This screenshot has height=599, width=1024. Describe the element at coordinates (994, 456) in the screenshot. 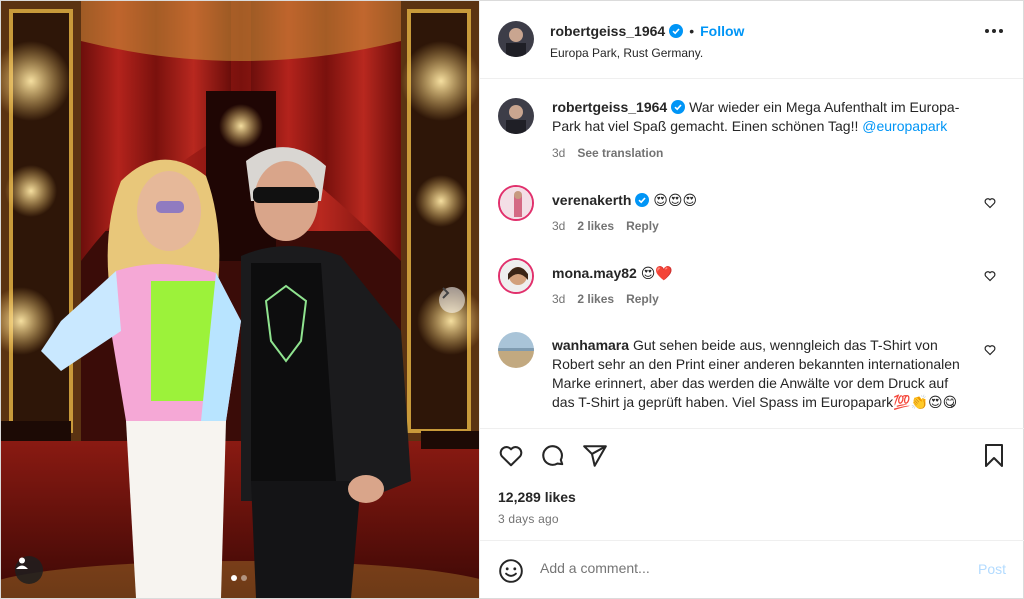

I see `bookmark-icon` at that location.